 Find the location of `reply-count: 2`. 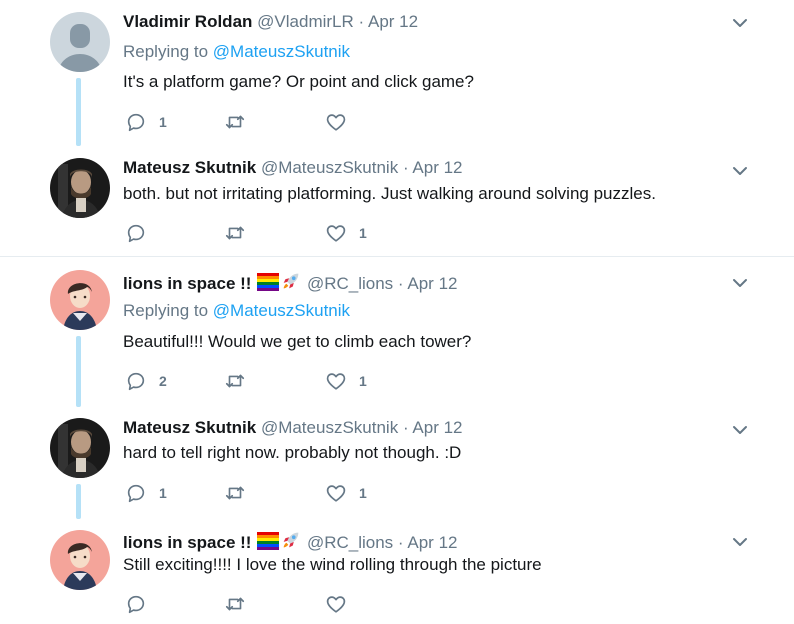

reply-count: 2 is located at coordinates (163, 381).